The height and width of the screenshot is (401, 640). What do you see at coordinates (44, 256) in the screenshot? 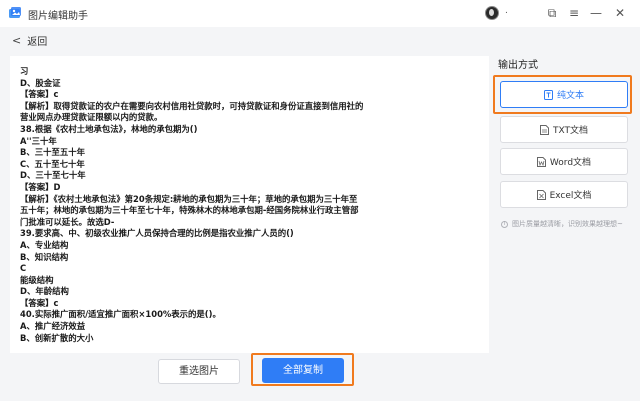
I see `text-line: B、知识结构` at bounding box center [44, 256].